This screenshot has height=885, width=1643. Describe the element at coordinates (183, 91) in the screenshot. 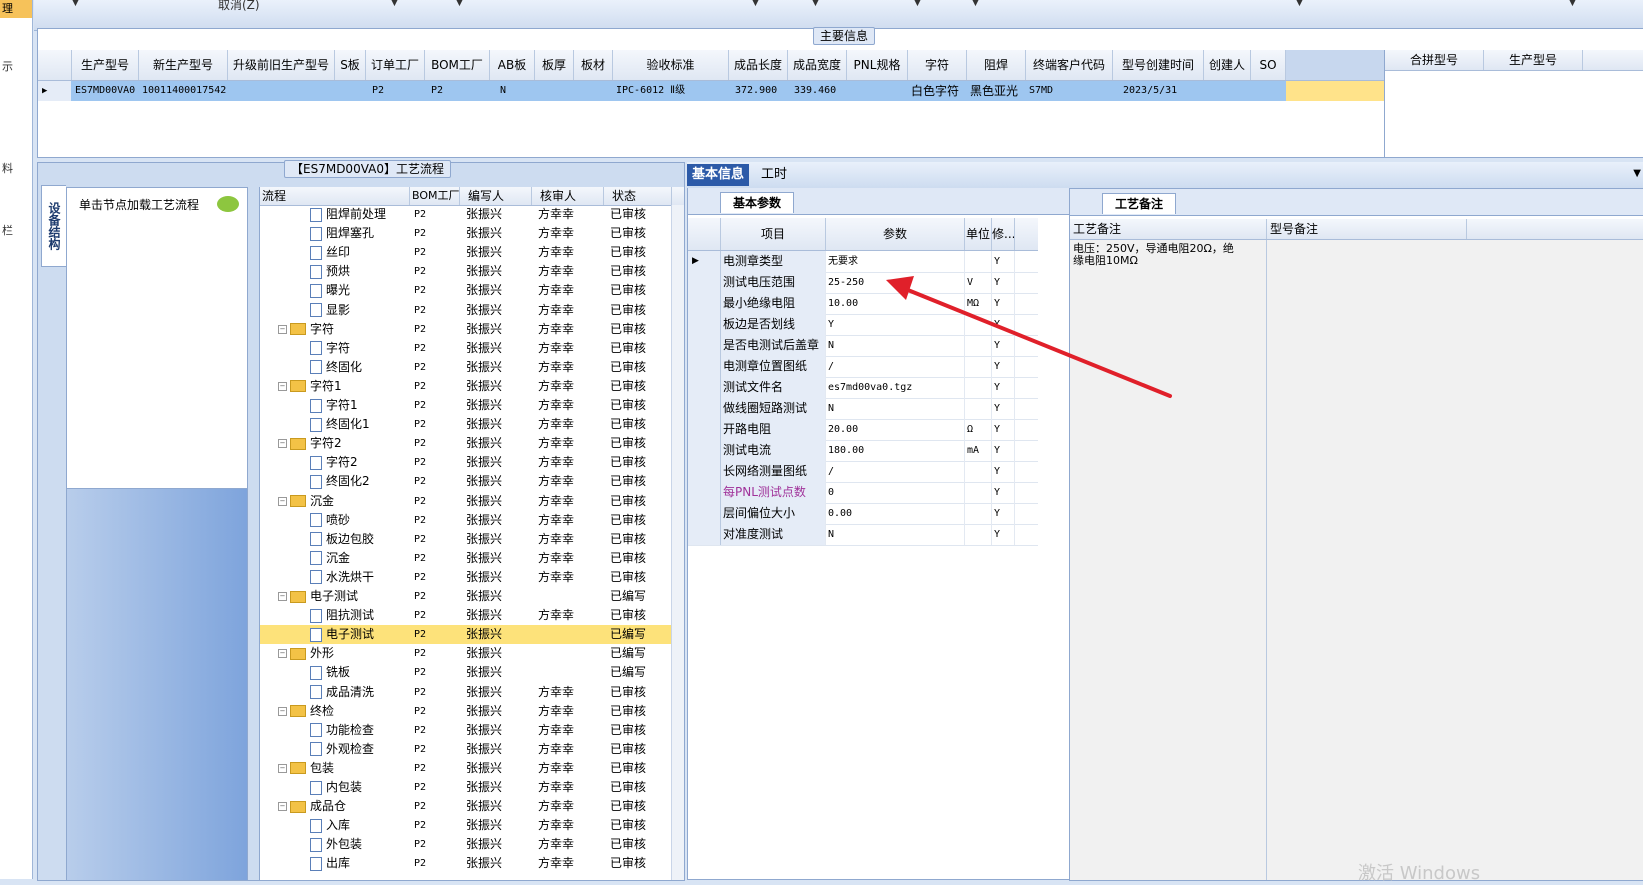

I see `table-cell: 10011400017542` at that location.